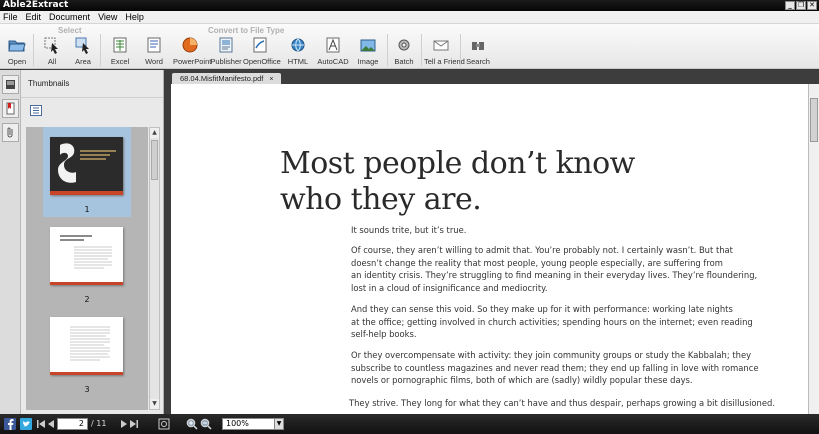 This screenshot has width=819, height=434. Describe the element at coordinates (134, 17) in the screenshot. I see `menu-help: Help` at that location.